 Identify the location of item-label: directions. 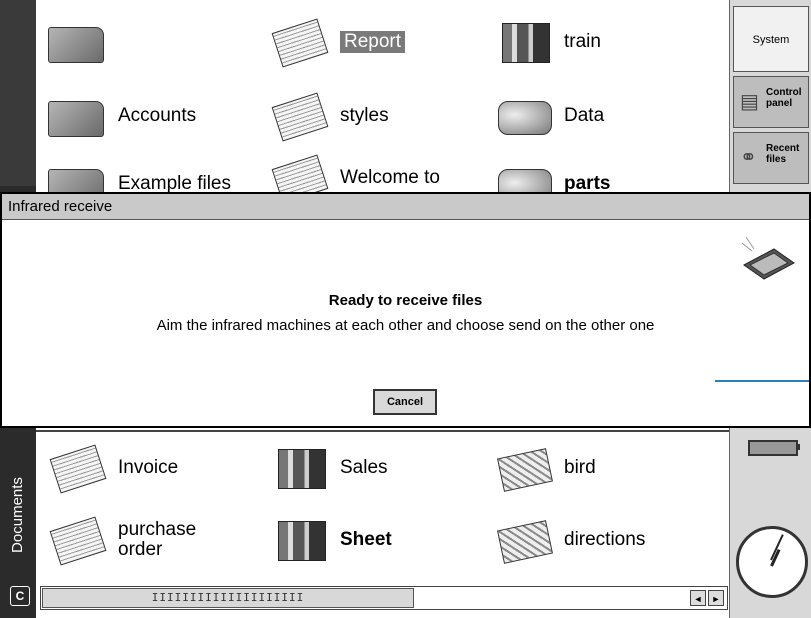
(605, 539).